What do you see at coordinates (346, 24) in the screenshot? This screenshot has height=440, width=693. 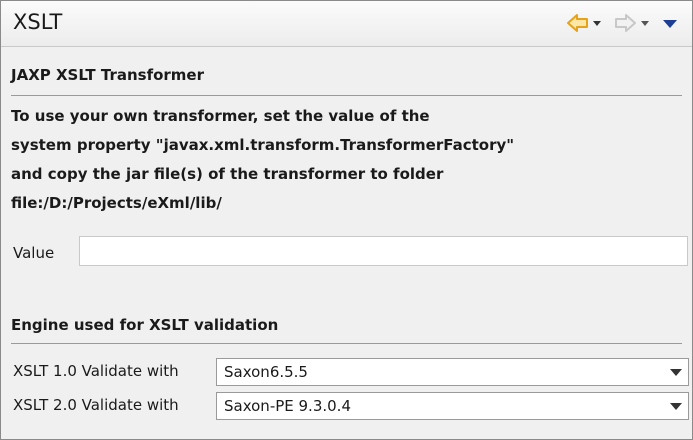 I see `view-titlebar: XSLT` at bounding box center [346, 24].